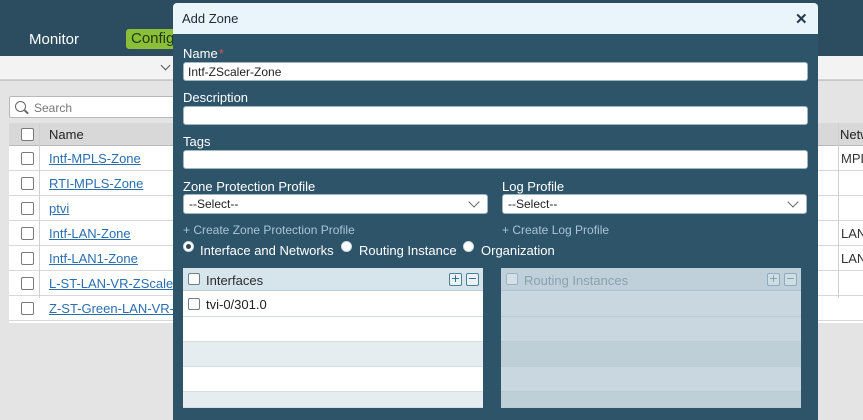  What do you see at coordinates (20, 106) in the screenshot?
I see `search-icon` at bounding box center [20, 106].